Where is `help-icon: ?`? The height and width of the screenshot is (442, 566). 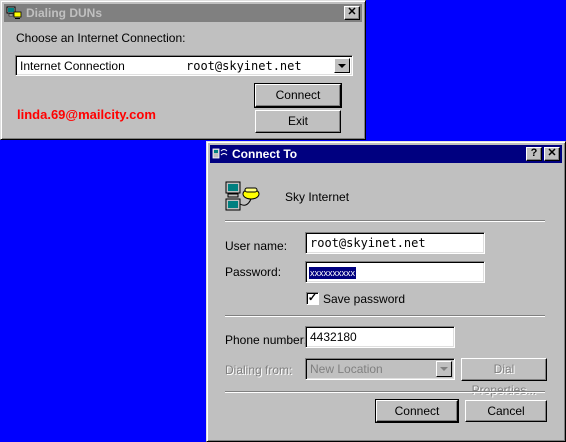 help-icon: ? is located at coordinates (534, 153).